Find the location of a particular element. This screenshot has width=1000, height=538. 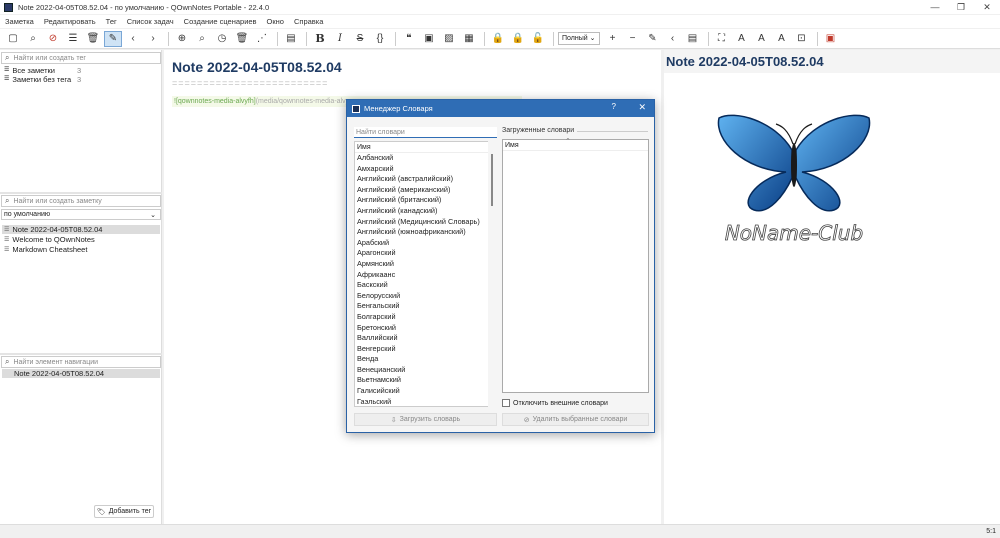

folder-select: по умолчанию ⌄ is located at coordinates (81, 214).